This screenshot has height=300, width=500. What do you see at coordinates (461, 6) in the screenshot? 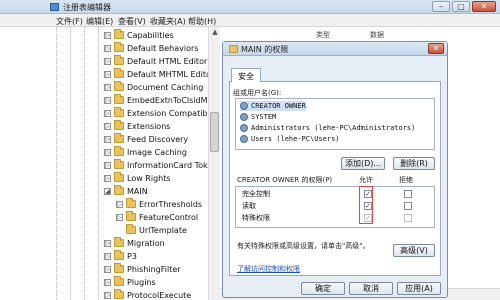
I see `maximize-button: □` at bounding box center [461, 6].